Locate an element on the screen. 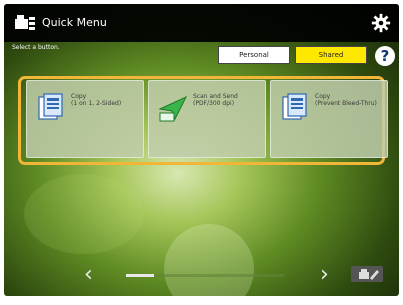  next-page-button: › is located at coordinates (324, 275).